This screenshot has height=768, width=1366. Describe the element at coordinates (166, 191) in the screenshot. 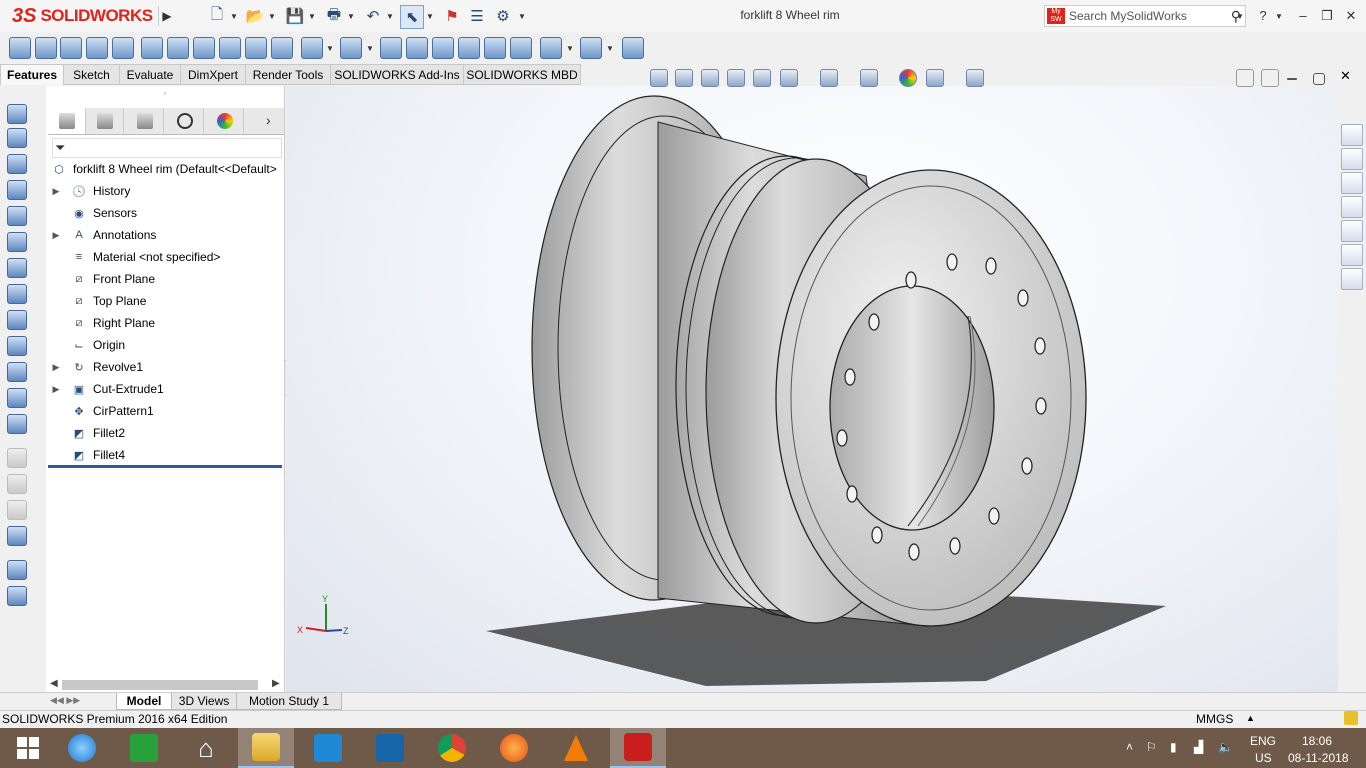

I see `tree-item-history: ▶ 🕓 History` at that location.